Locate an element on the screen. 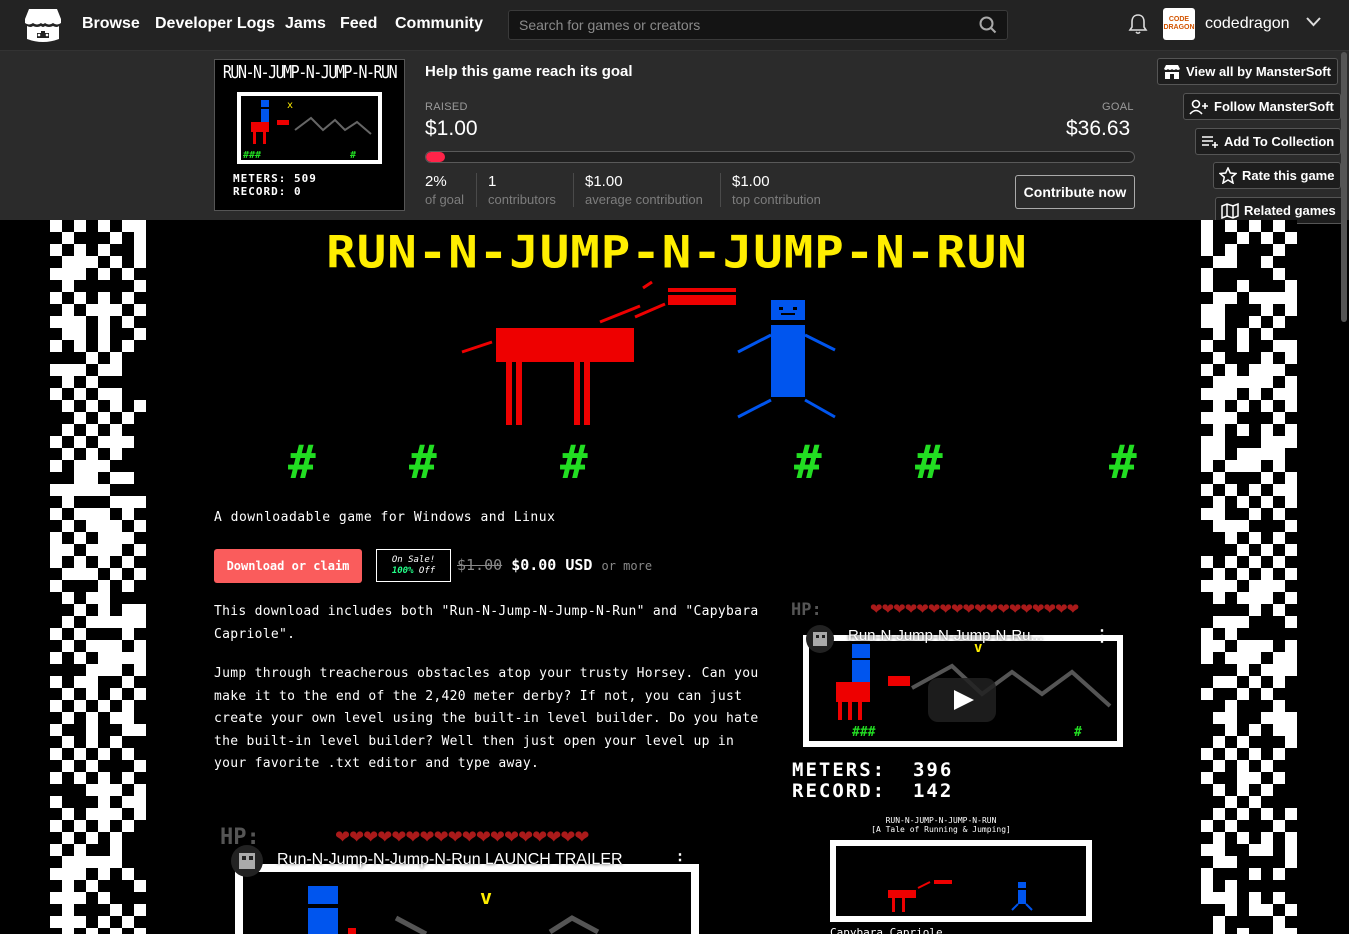  nav-community: Community is located at coordinates (439, 24).